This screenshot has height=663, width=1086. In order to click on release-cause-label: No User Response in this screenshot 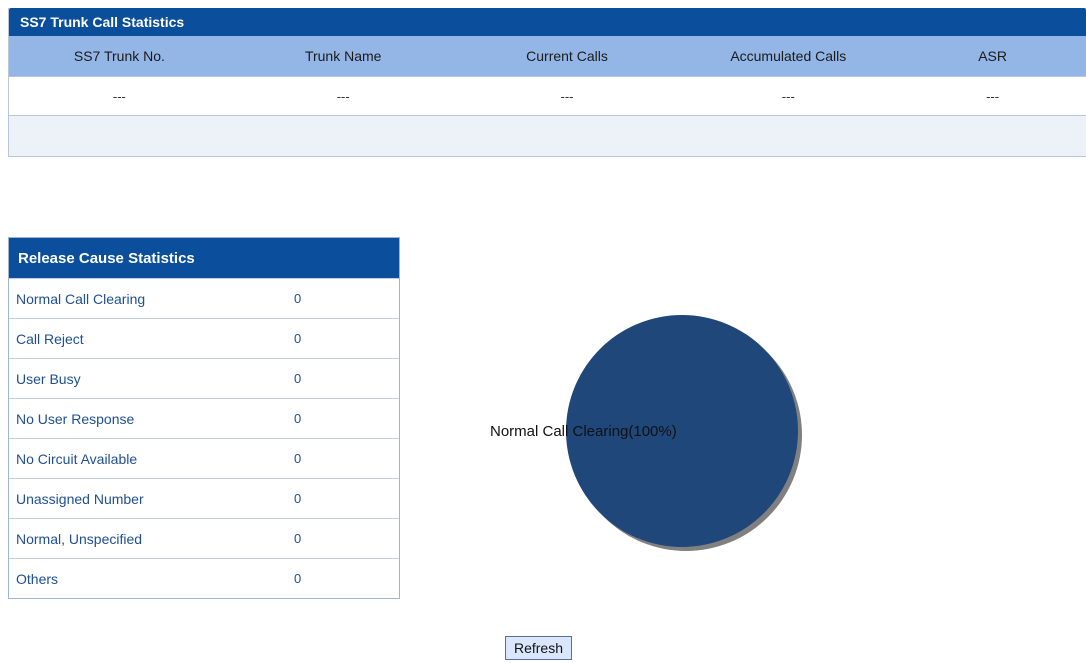, I will do `click(75, 418)`.